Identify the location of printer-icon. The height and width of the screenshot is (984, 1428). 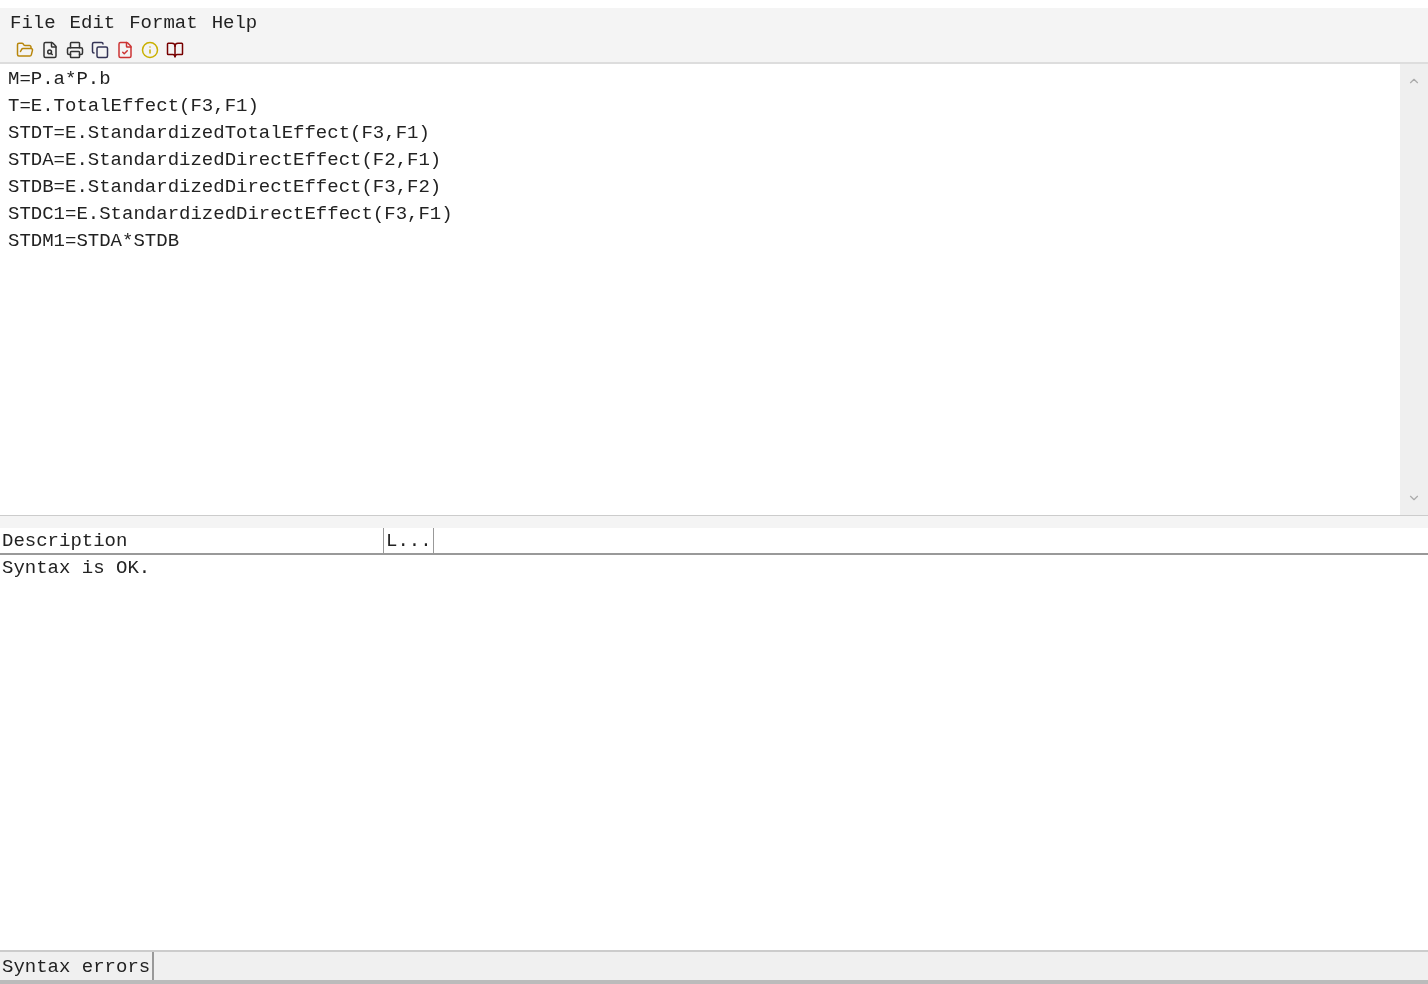
(75, 50).